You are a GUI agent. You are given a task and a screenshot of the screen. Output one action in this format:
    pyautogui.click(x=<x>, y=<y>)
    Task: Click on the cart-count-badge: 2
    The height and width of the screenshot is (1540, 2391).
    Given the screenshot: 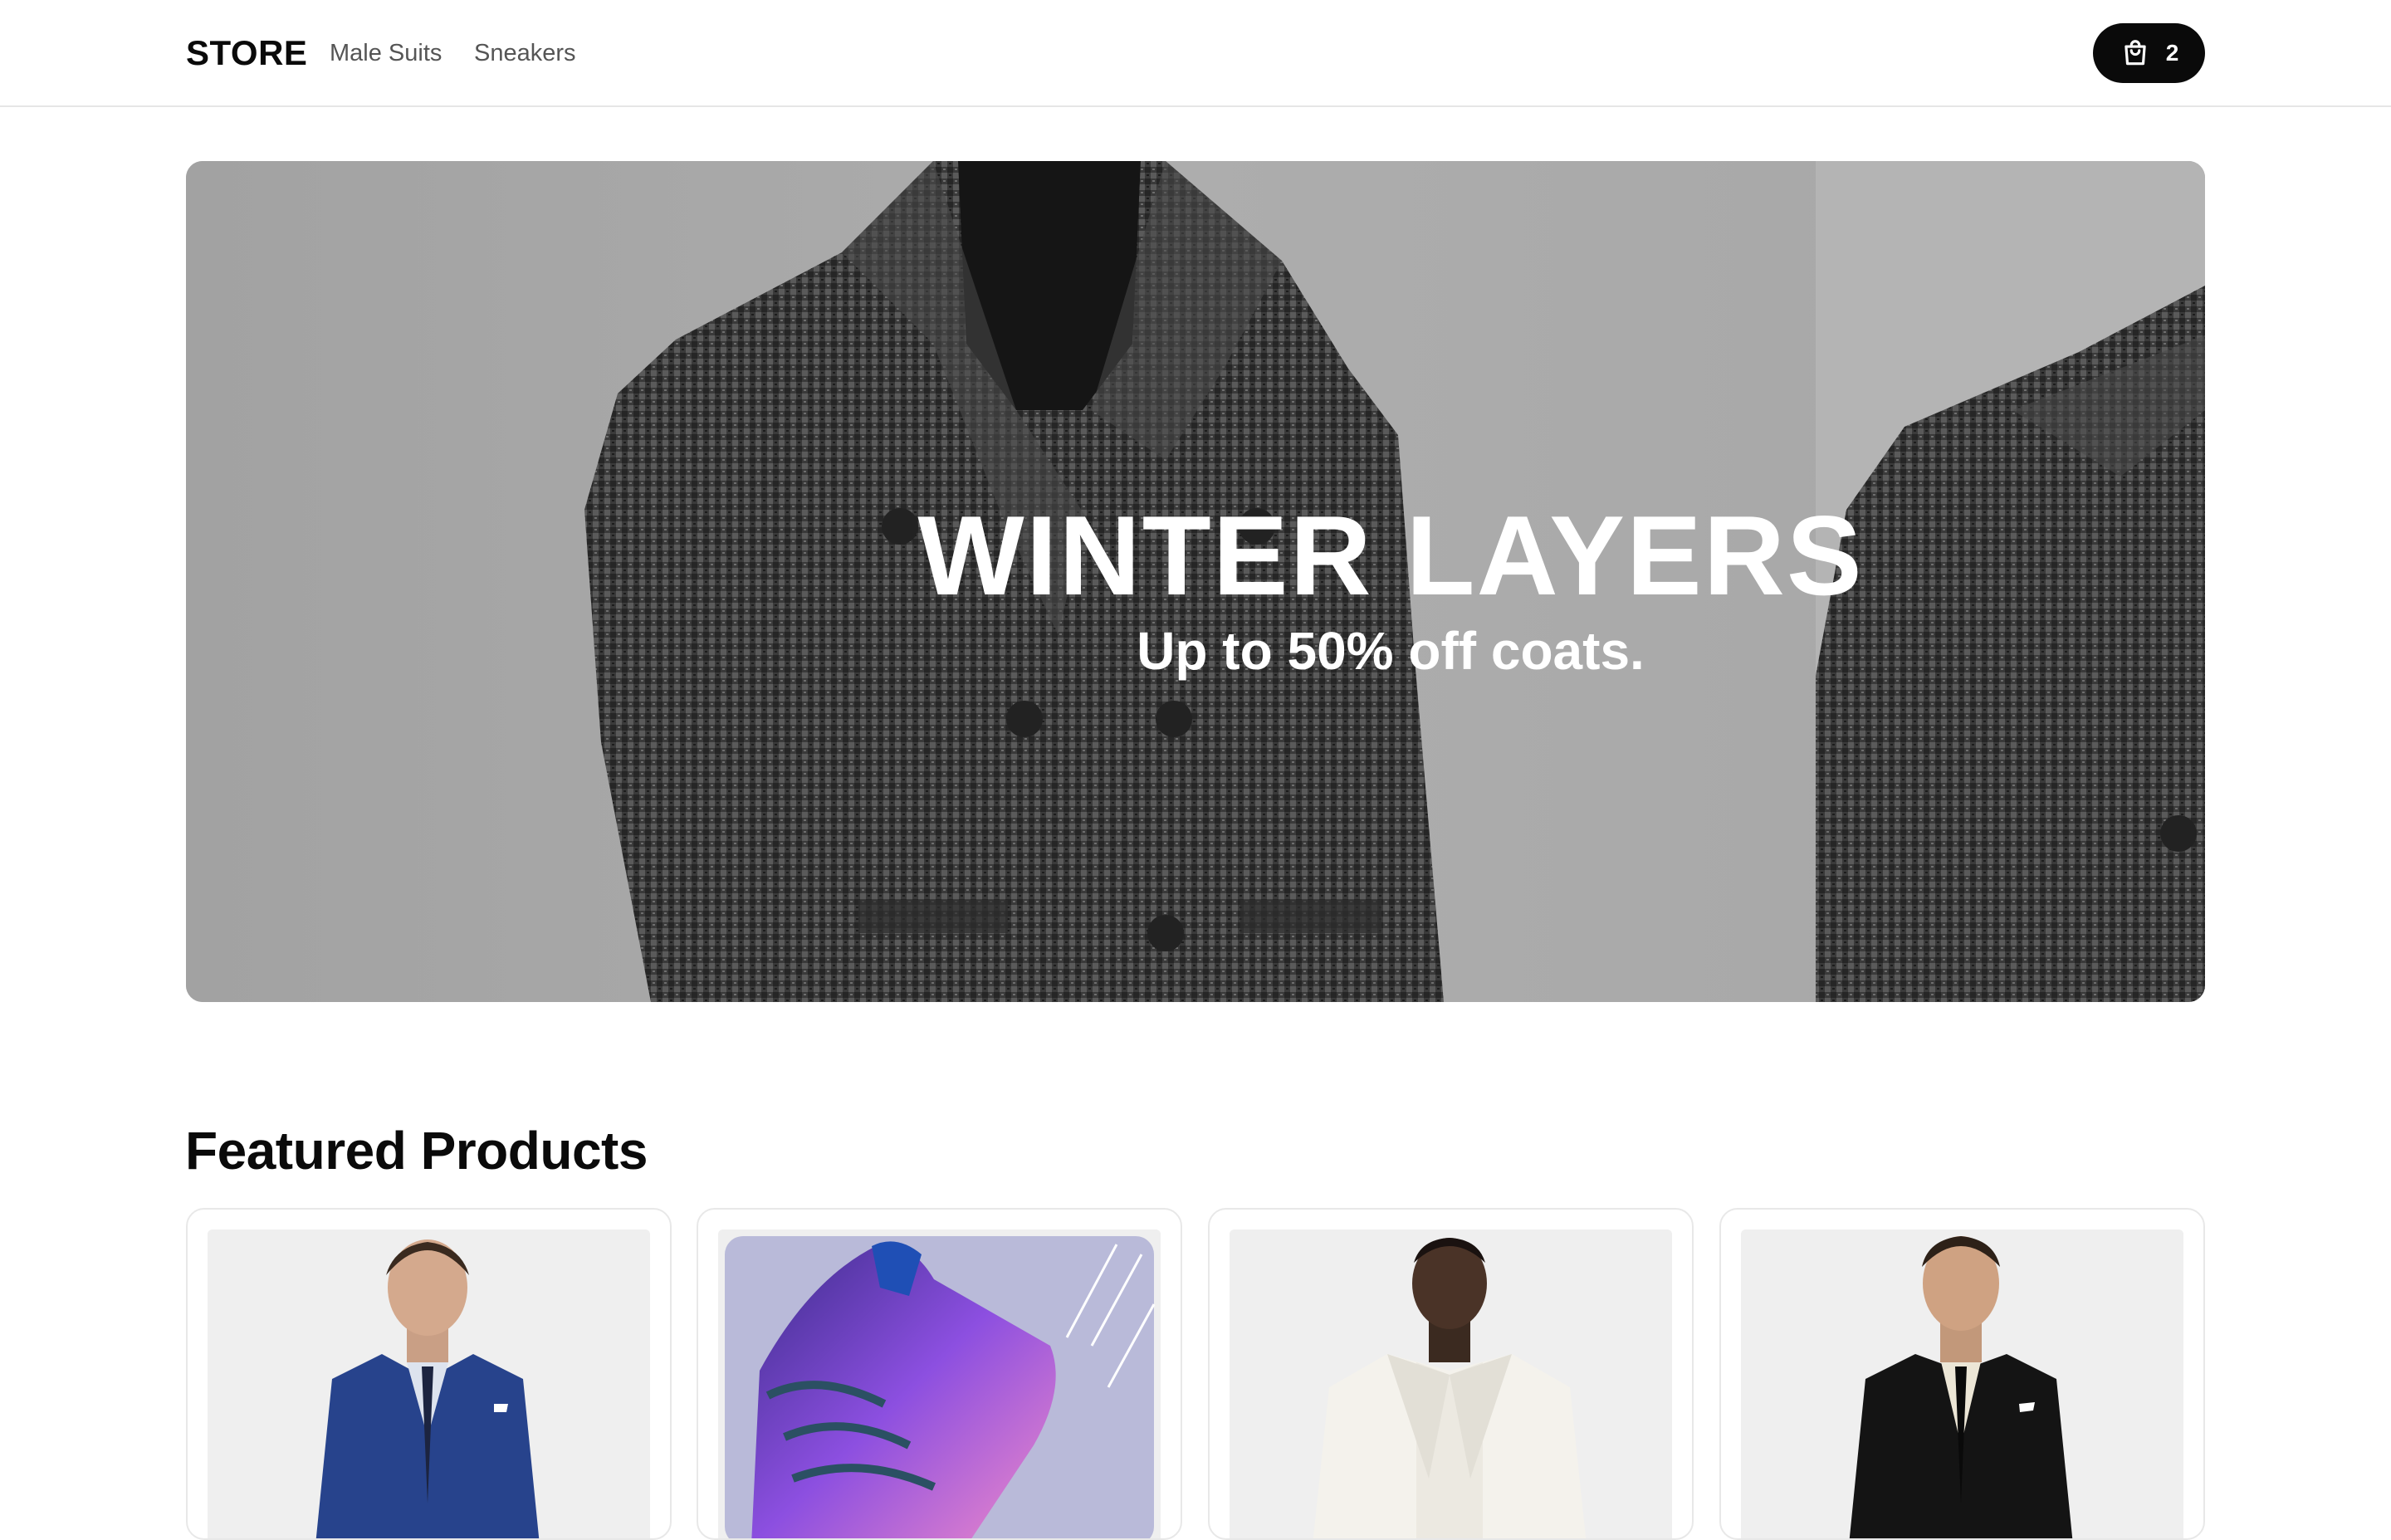 What is the action you would take?
    pyautogui.click(x=2172, y=53)
    